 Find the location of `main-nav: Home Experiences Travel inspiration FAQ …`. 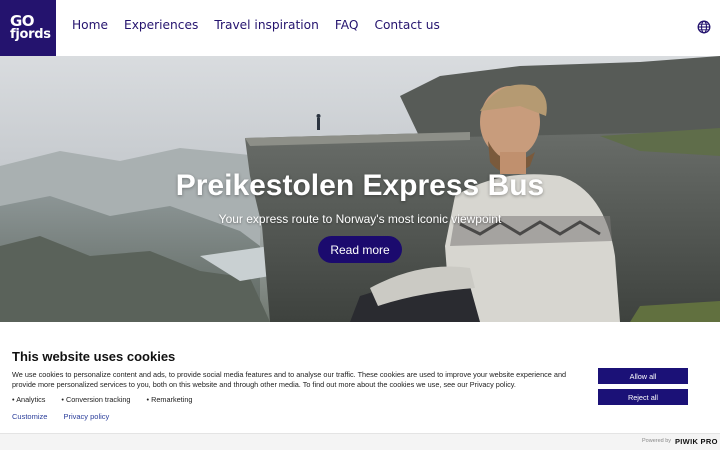

main-nav: Home Experiences Travel inspiration FAQ … is located at coordinates (256, 25).